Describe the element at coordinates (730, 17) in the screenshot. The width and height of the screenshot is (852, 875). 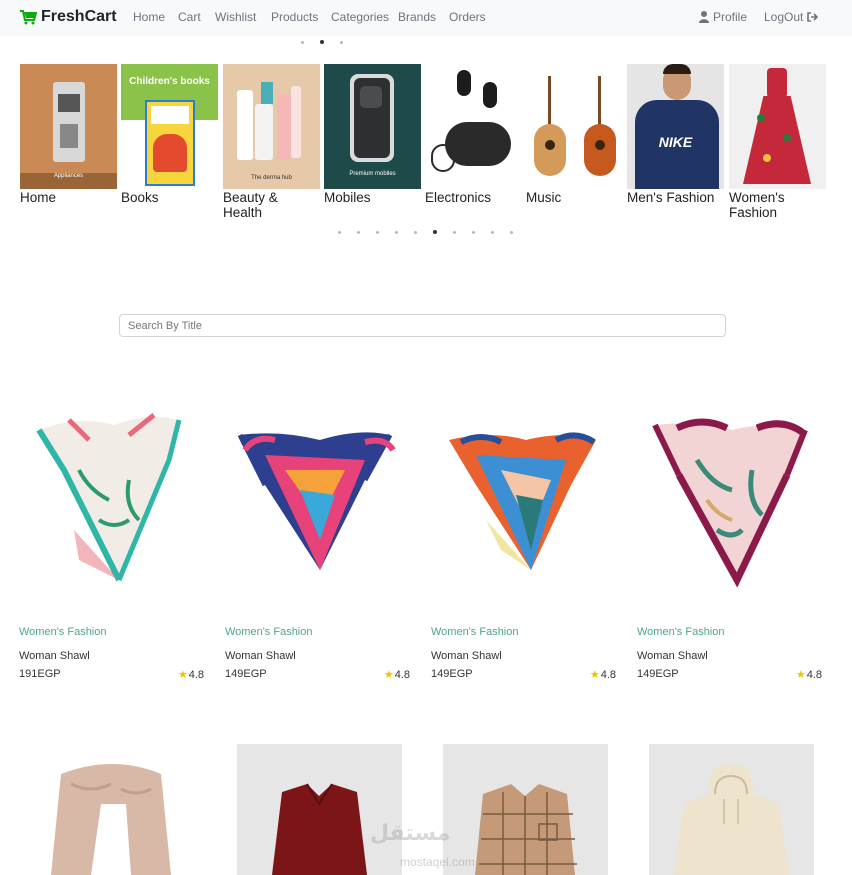
I see `profile-label: Profile` at that location.